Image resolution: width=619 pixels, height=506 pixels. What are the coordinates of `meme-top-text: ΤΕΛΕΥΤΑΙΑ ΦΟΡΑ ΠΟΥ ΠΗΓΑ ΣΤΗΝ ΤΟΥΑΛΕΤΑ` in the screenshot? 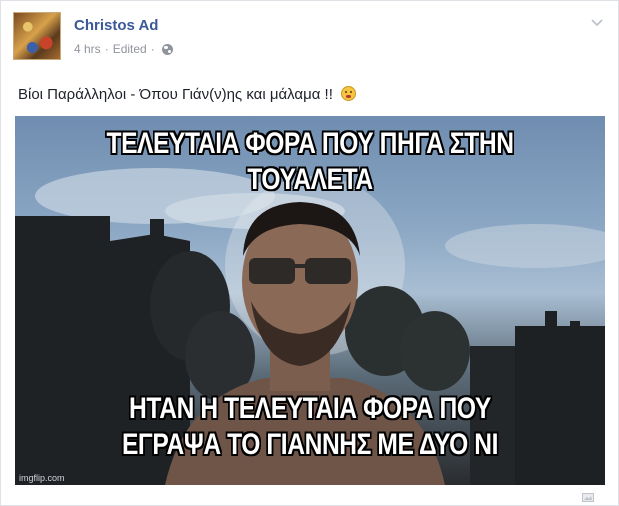 It's located at (310, 161).